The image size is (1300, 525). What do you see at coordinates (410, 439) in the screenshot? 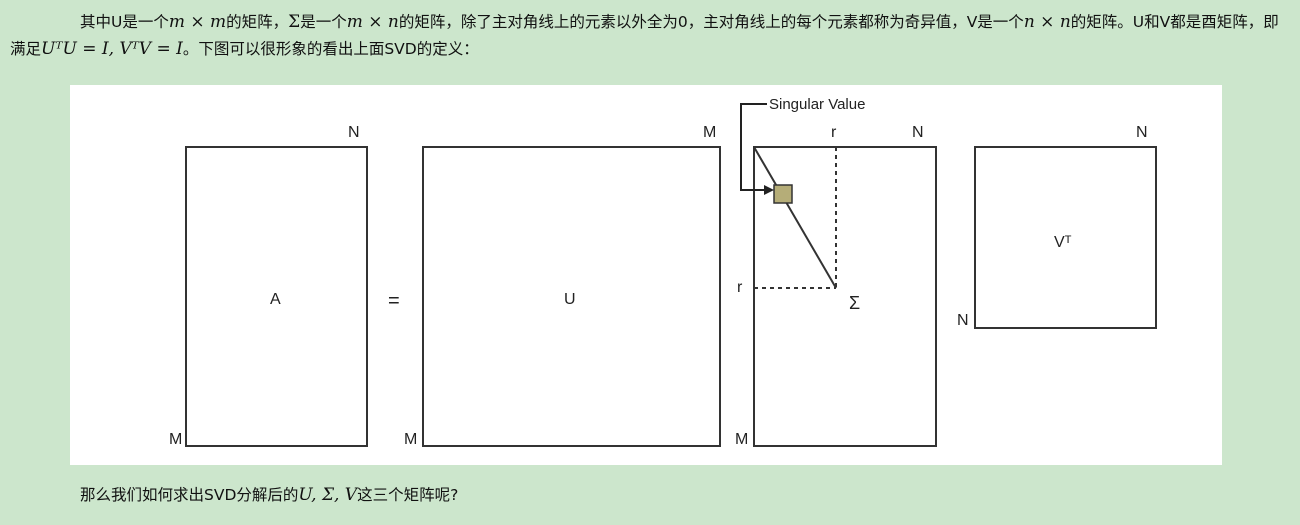
I see `matrix-u-bottom-left-label: M` at bounding box center [410, 439].